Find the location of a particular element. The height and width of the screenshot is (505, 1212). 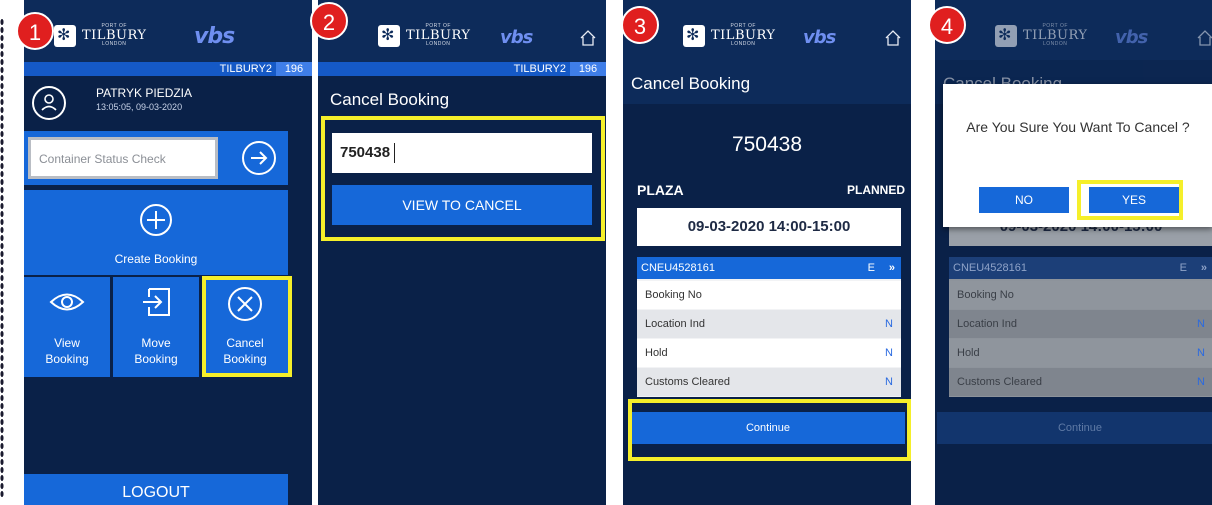

highlight-yes is located at coordinates (1130, 200).